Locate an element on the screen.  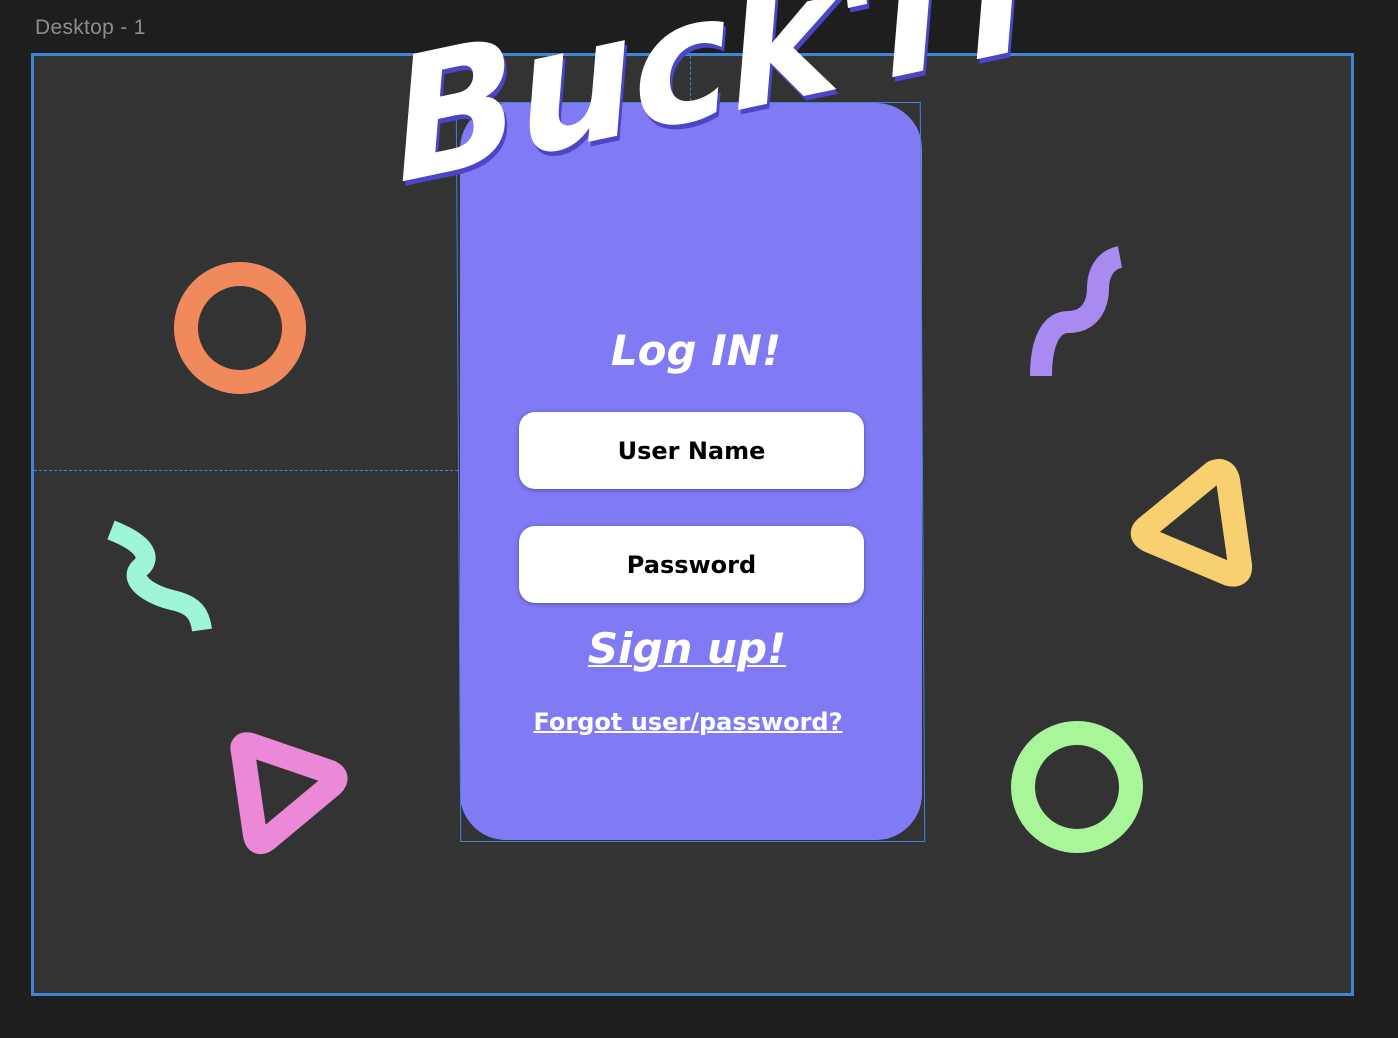
forgot-password-link: Forgot user/password? is located at coordinates (688, 722).